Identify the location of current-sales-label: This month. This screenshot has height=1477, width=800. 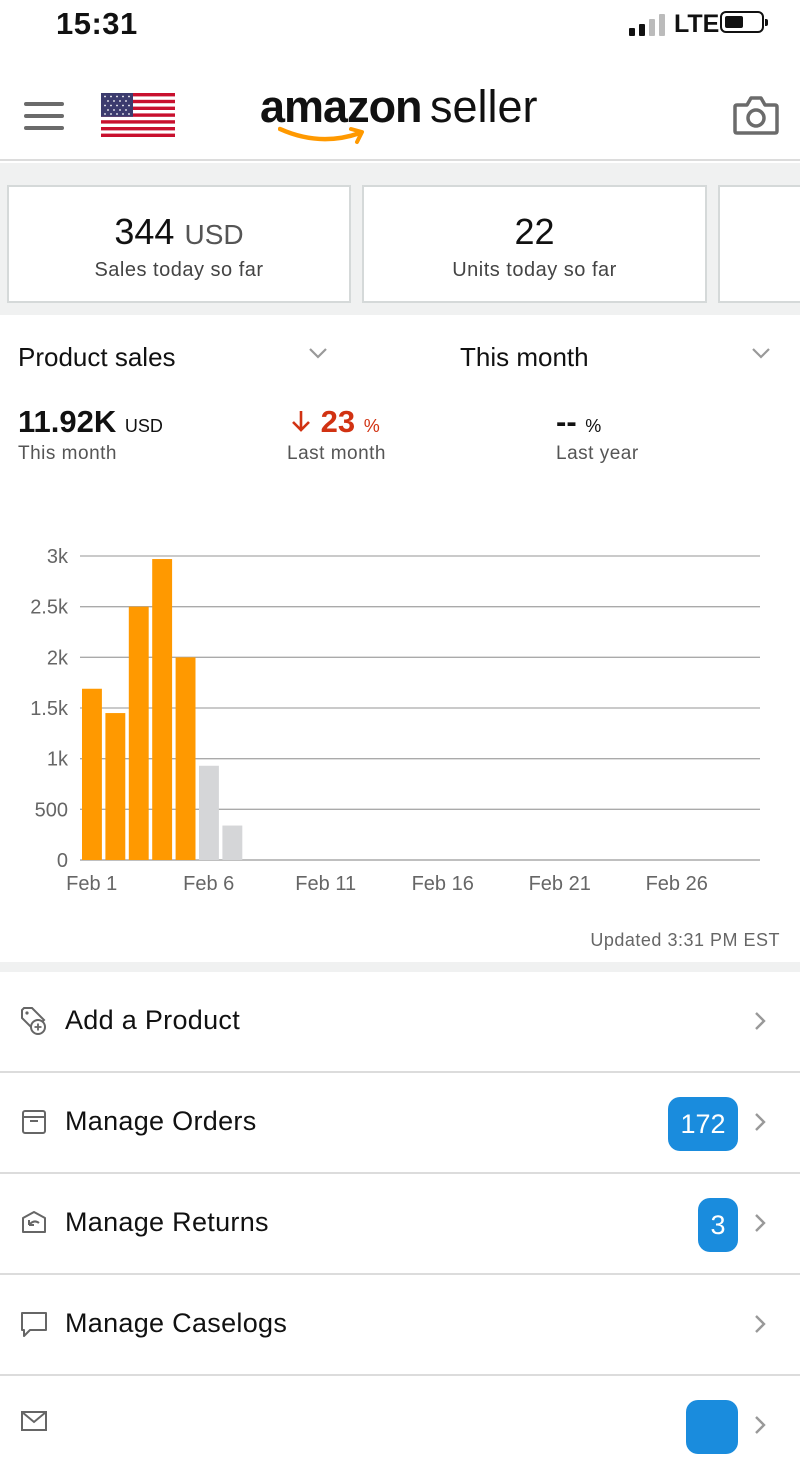
(67, 453).